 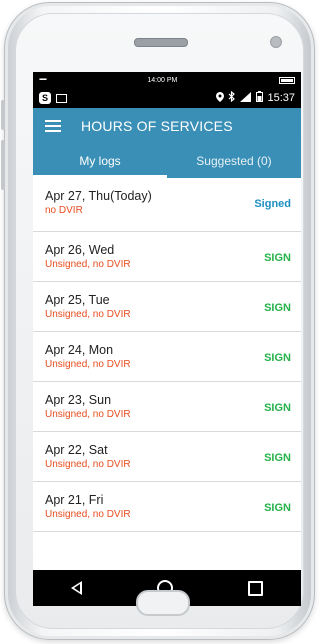 What do you see at coordinates (3, 115) in the screenshot?
I see `volume-button` at bounding box center [3, 115].